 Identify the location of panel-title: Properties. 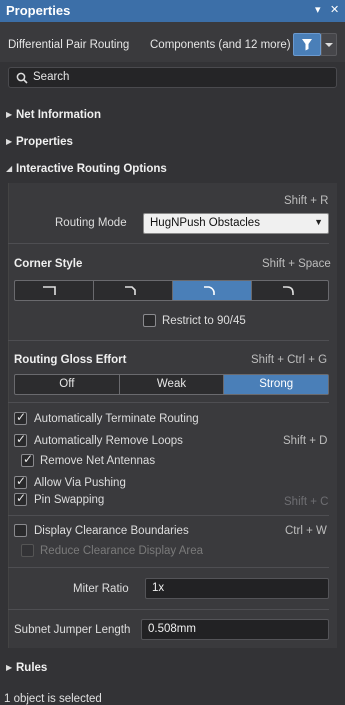
(38, 10).